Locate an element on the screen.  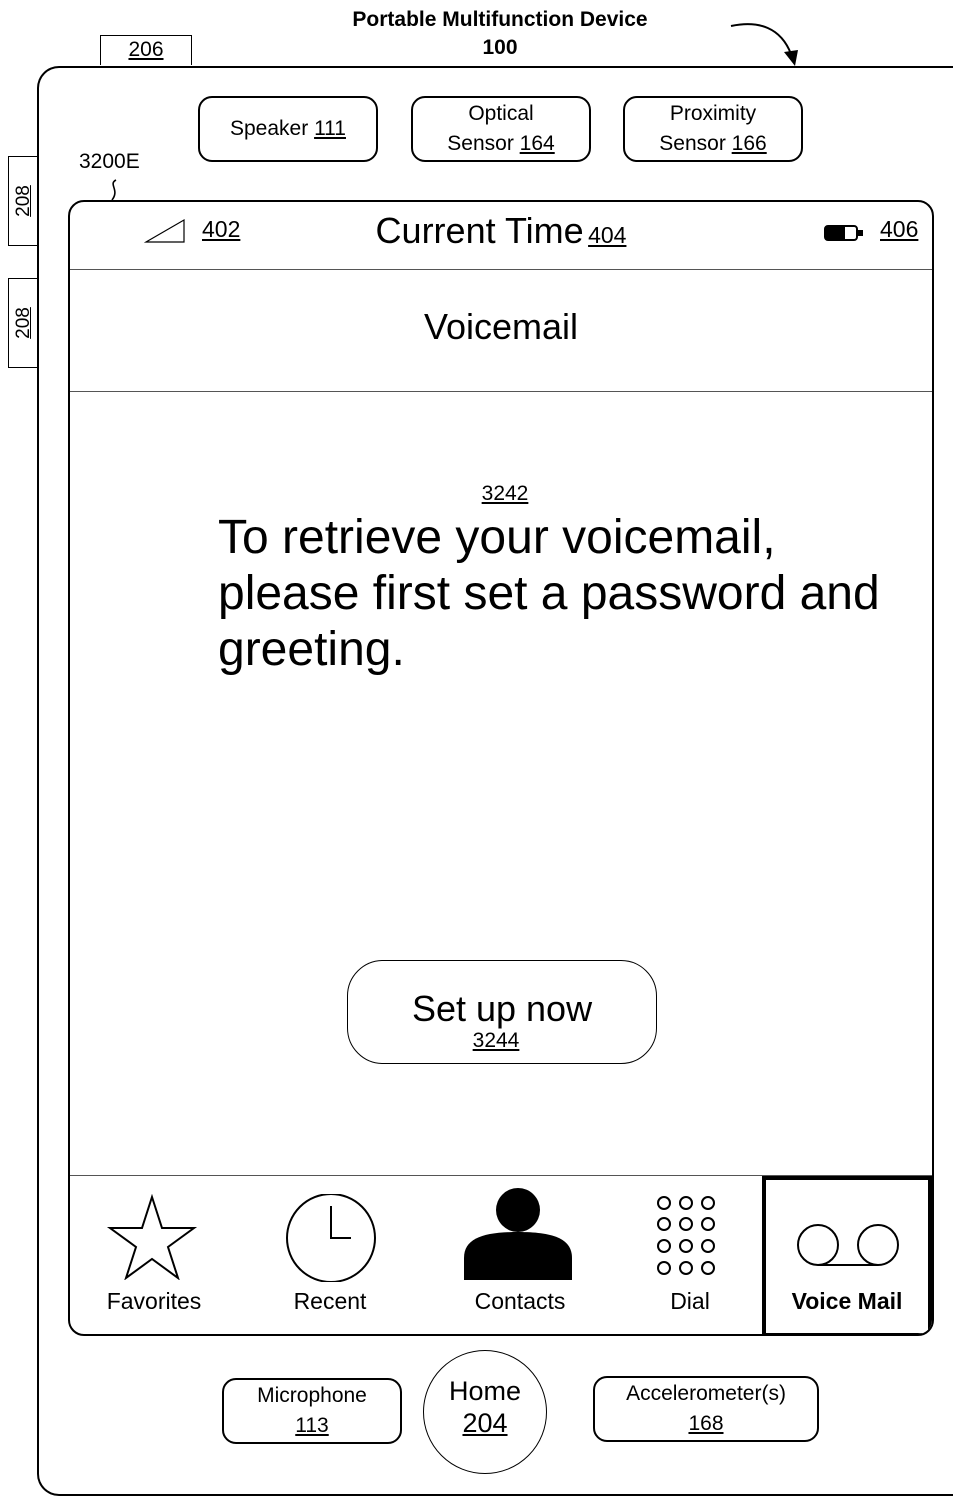
pointer-arrow-icon is located at coordinates (764, 44).